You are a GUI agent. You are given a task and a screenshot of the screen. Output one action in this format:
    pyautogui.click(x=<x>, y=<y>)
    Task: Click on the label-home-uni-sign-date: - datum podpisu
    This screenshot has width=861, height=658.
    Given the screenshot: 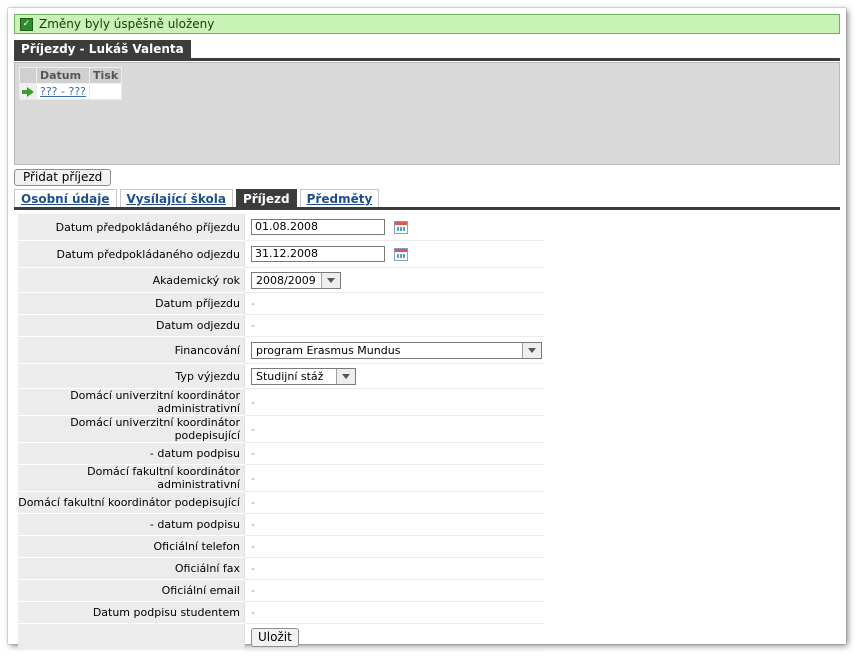 What is the action you would take?
    pyautogui.click(x=131, y=453)
    